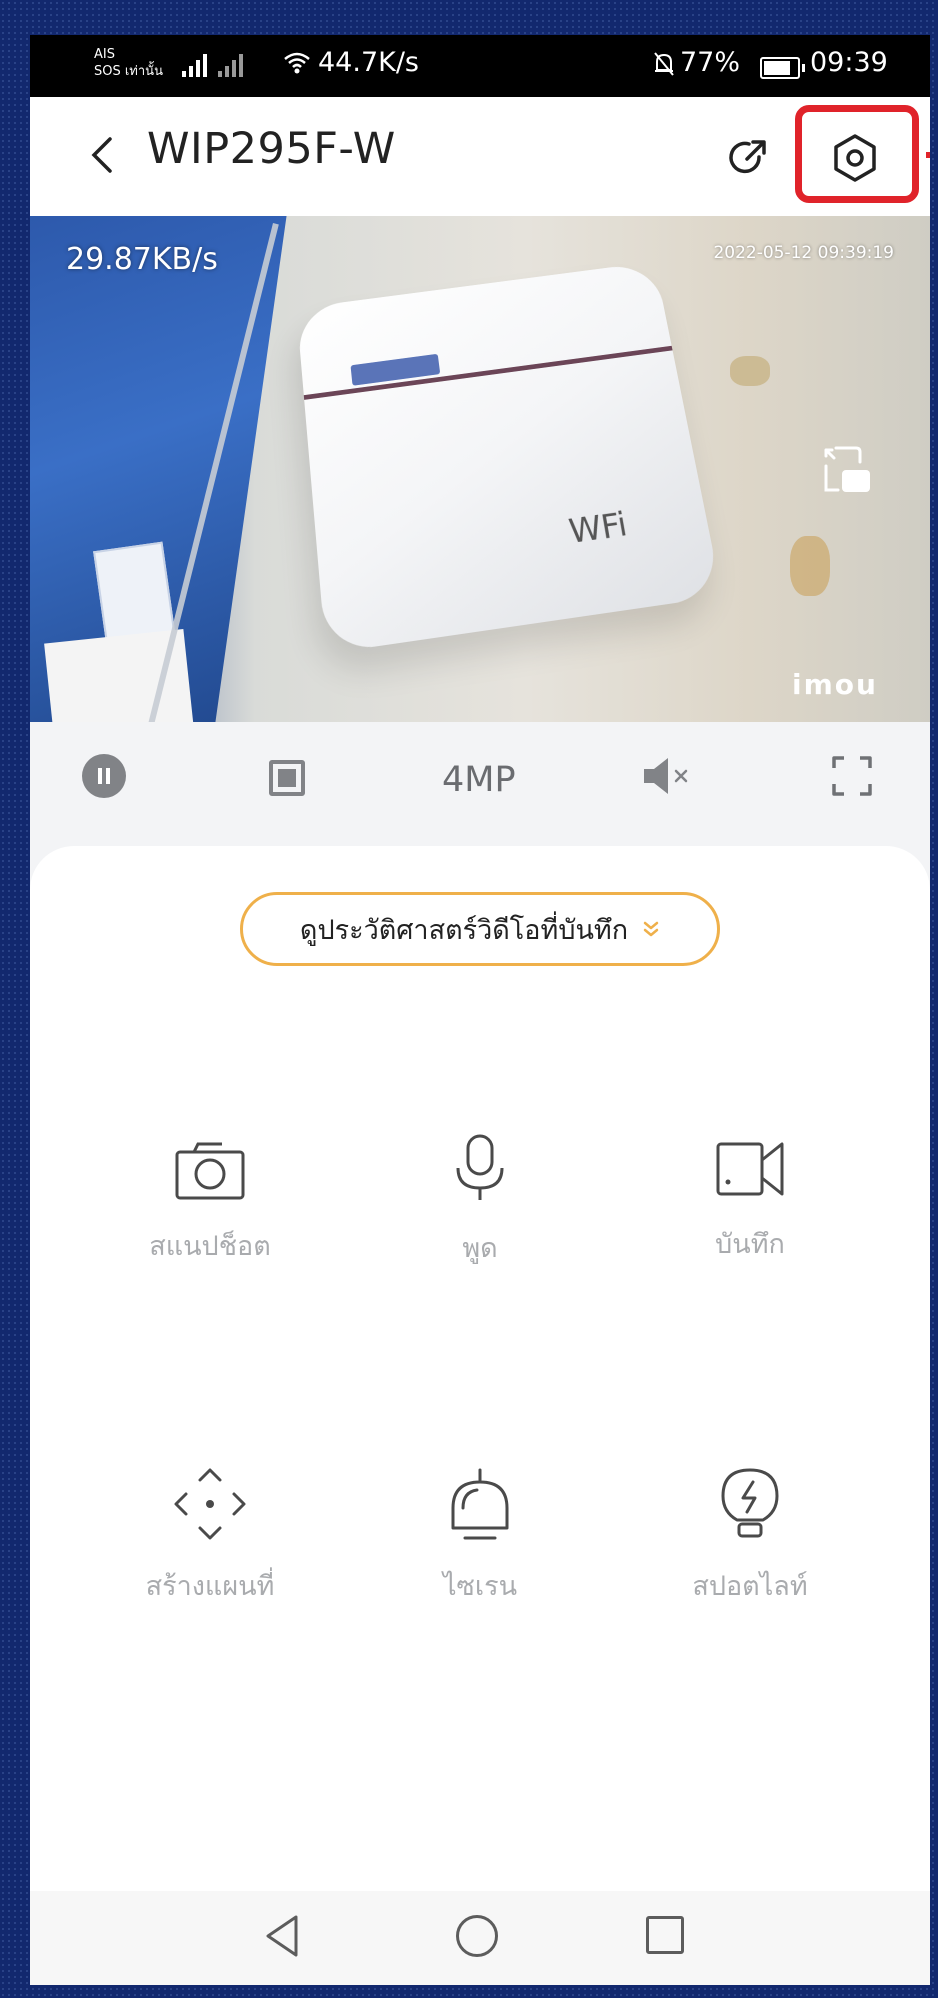 The image size is (938, 1998). I want to click on carrier-sos-text: SOS เท่านั้น, so click(128, 71).